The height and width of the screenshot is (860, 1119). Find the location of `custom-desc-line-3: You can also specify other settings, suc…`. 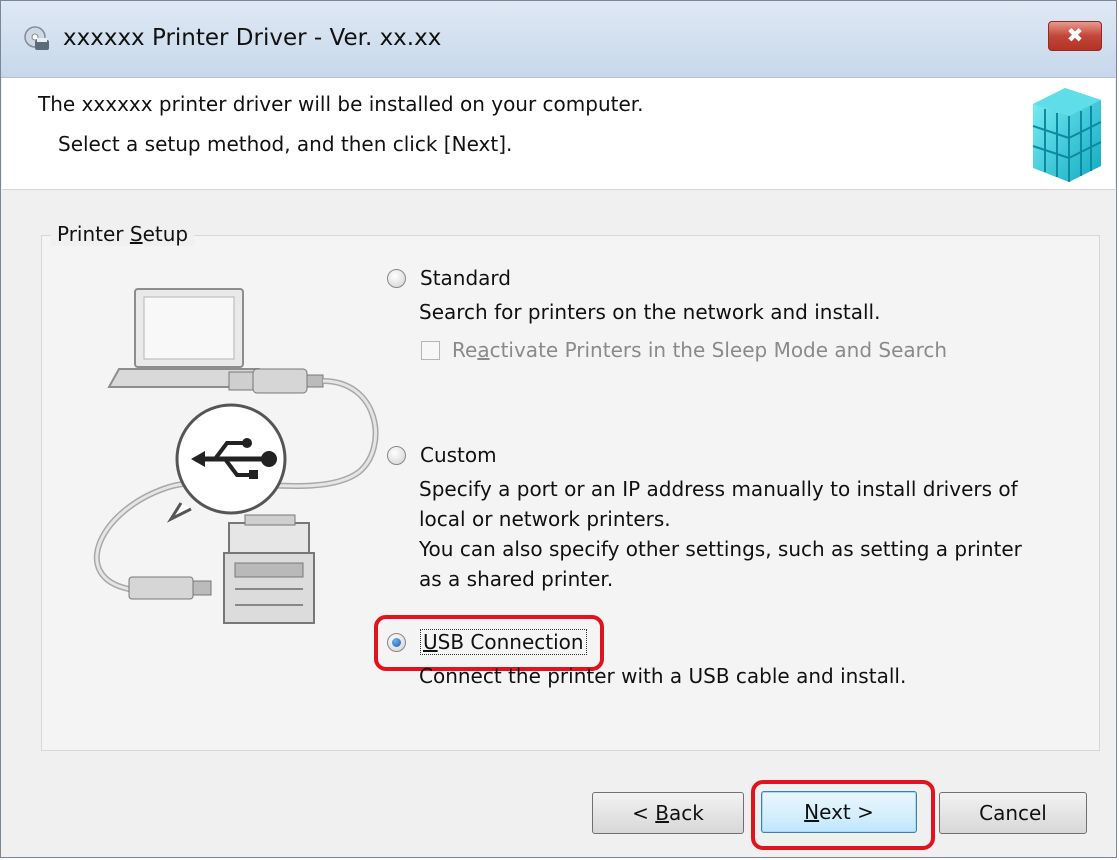

custom-desc-line-3: You can also specify other settings, suc… is located at coordinates (720, 549).